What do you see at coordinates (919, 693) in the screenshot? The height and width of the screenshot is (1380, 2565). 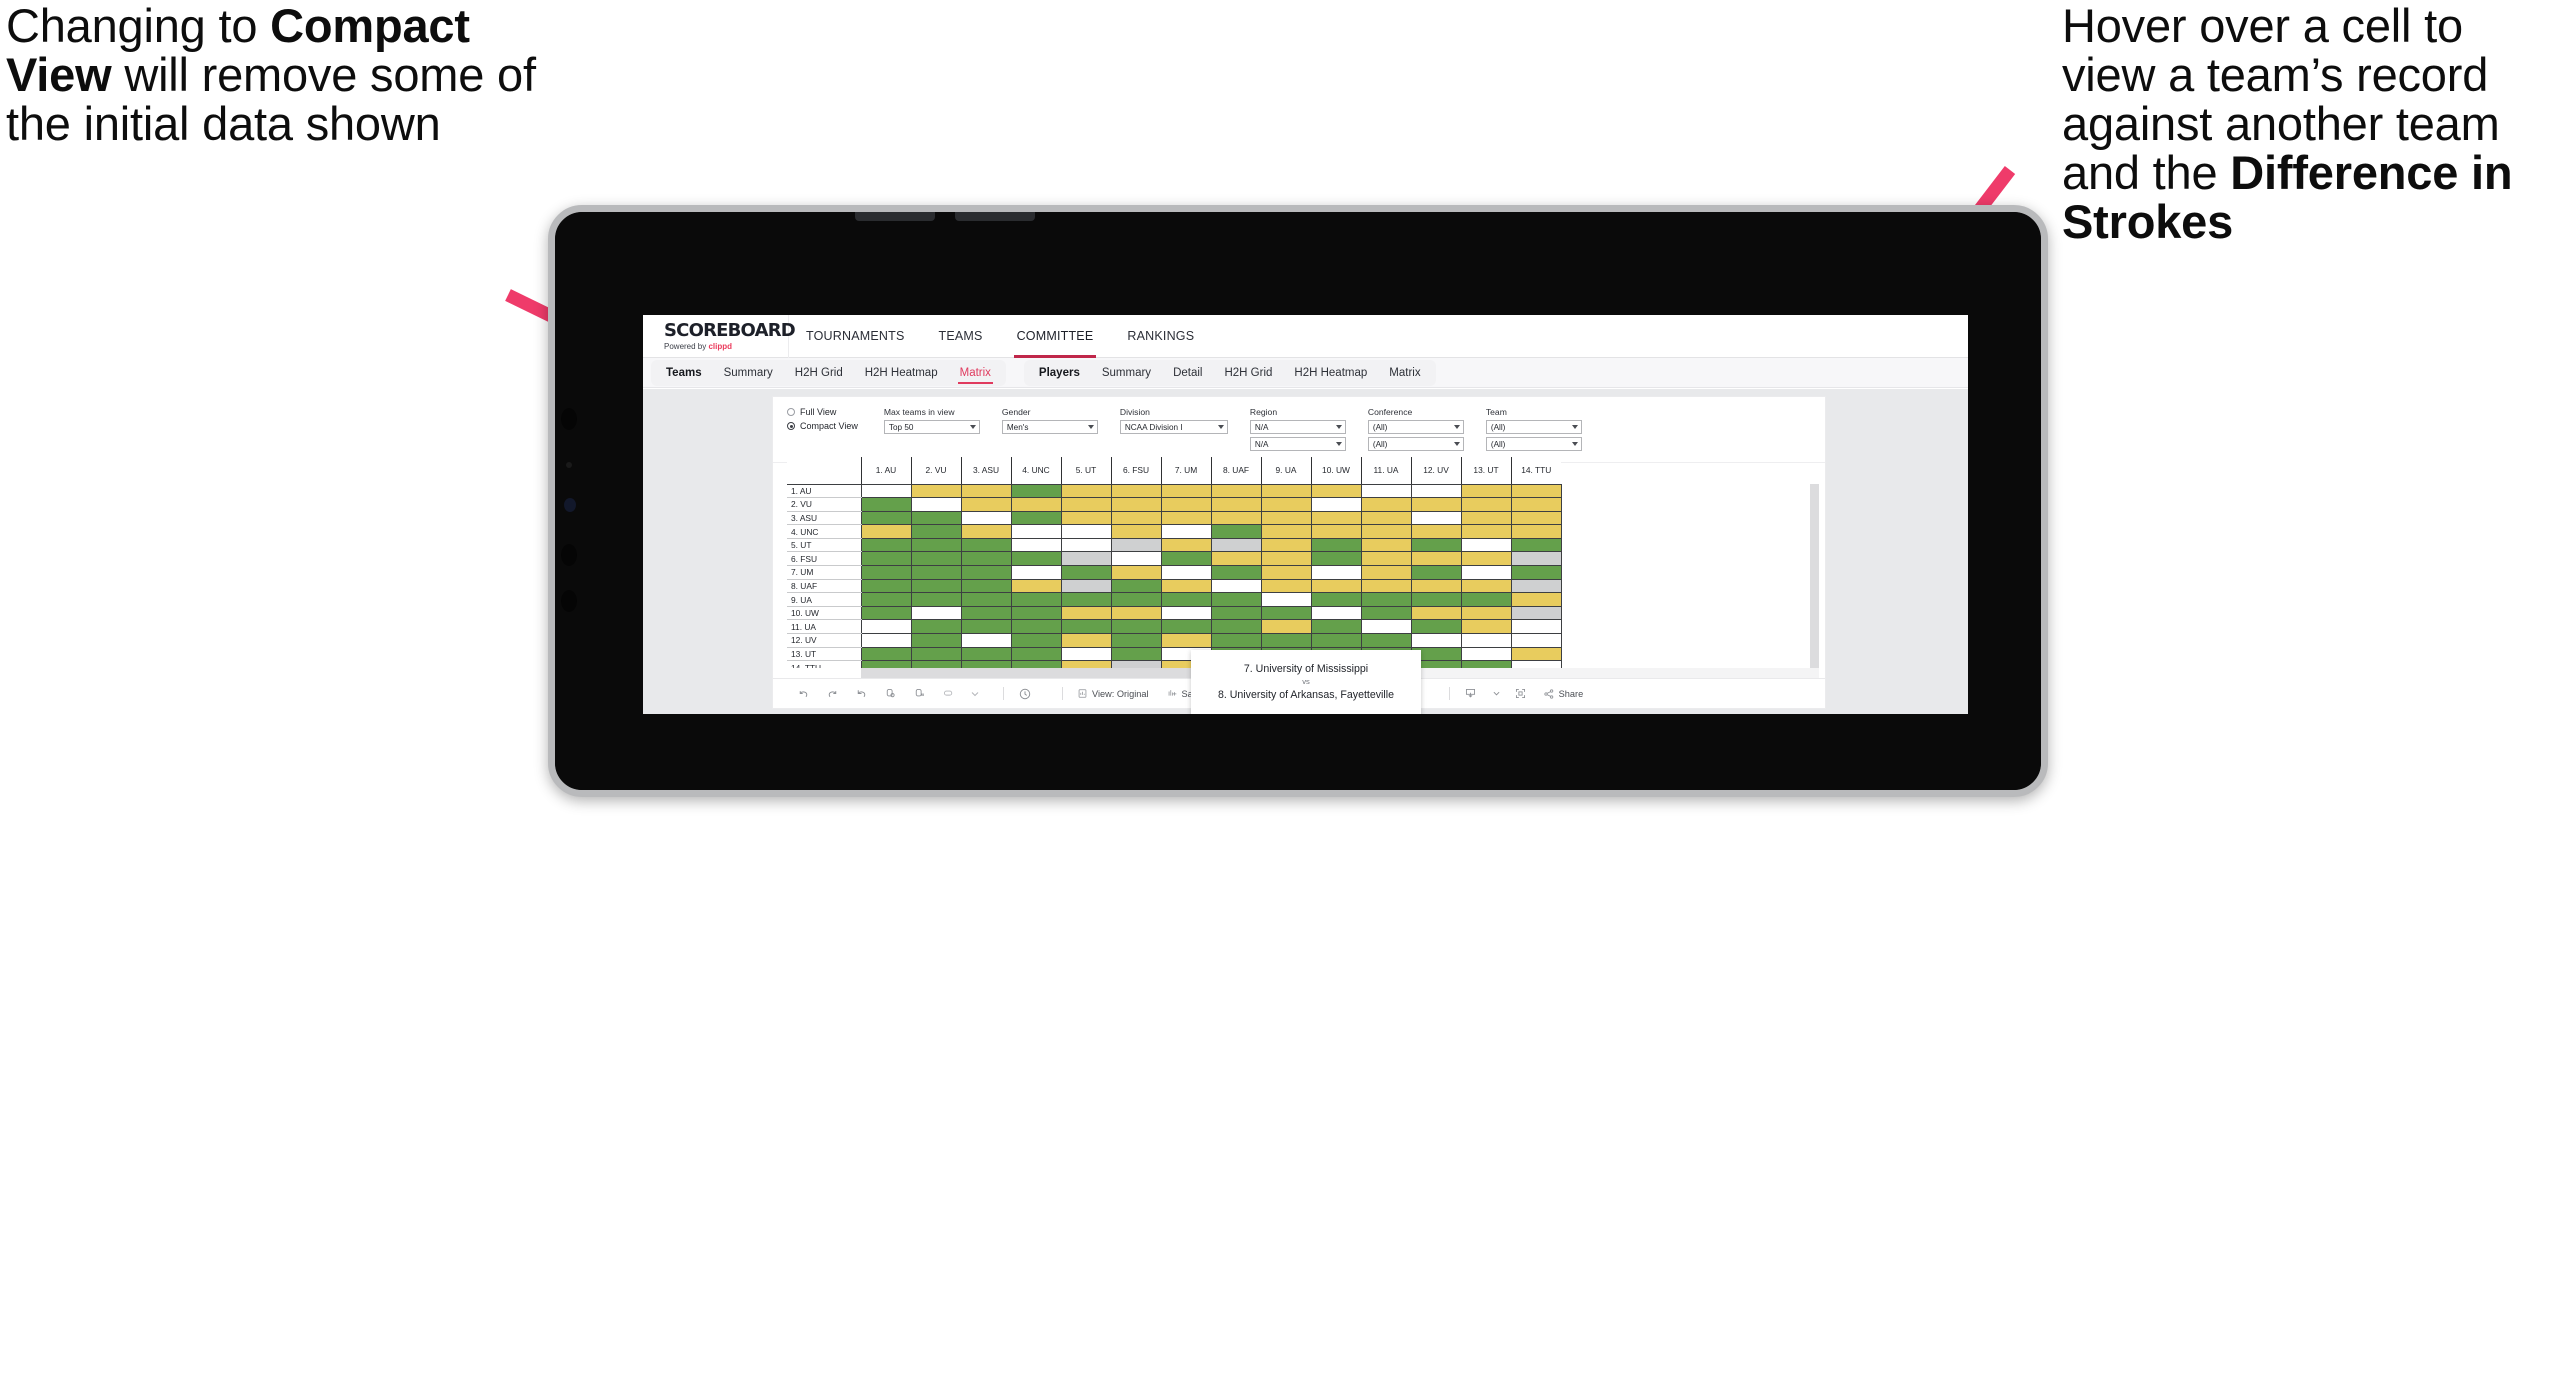 I see `pause-auto-update-icon` at bounding box center [919, 693].